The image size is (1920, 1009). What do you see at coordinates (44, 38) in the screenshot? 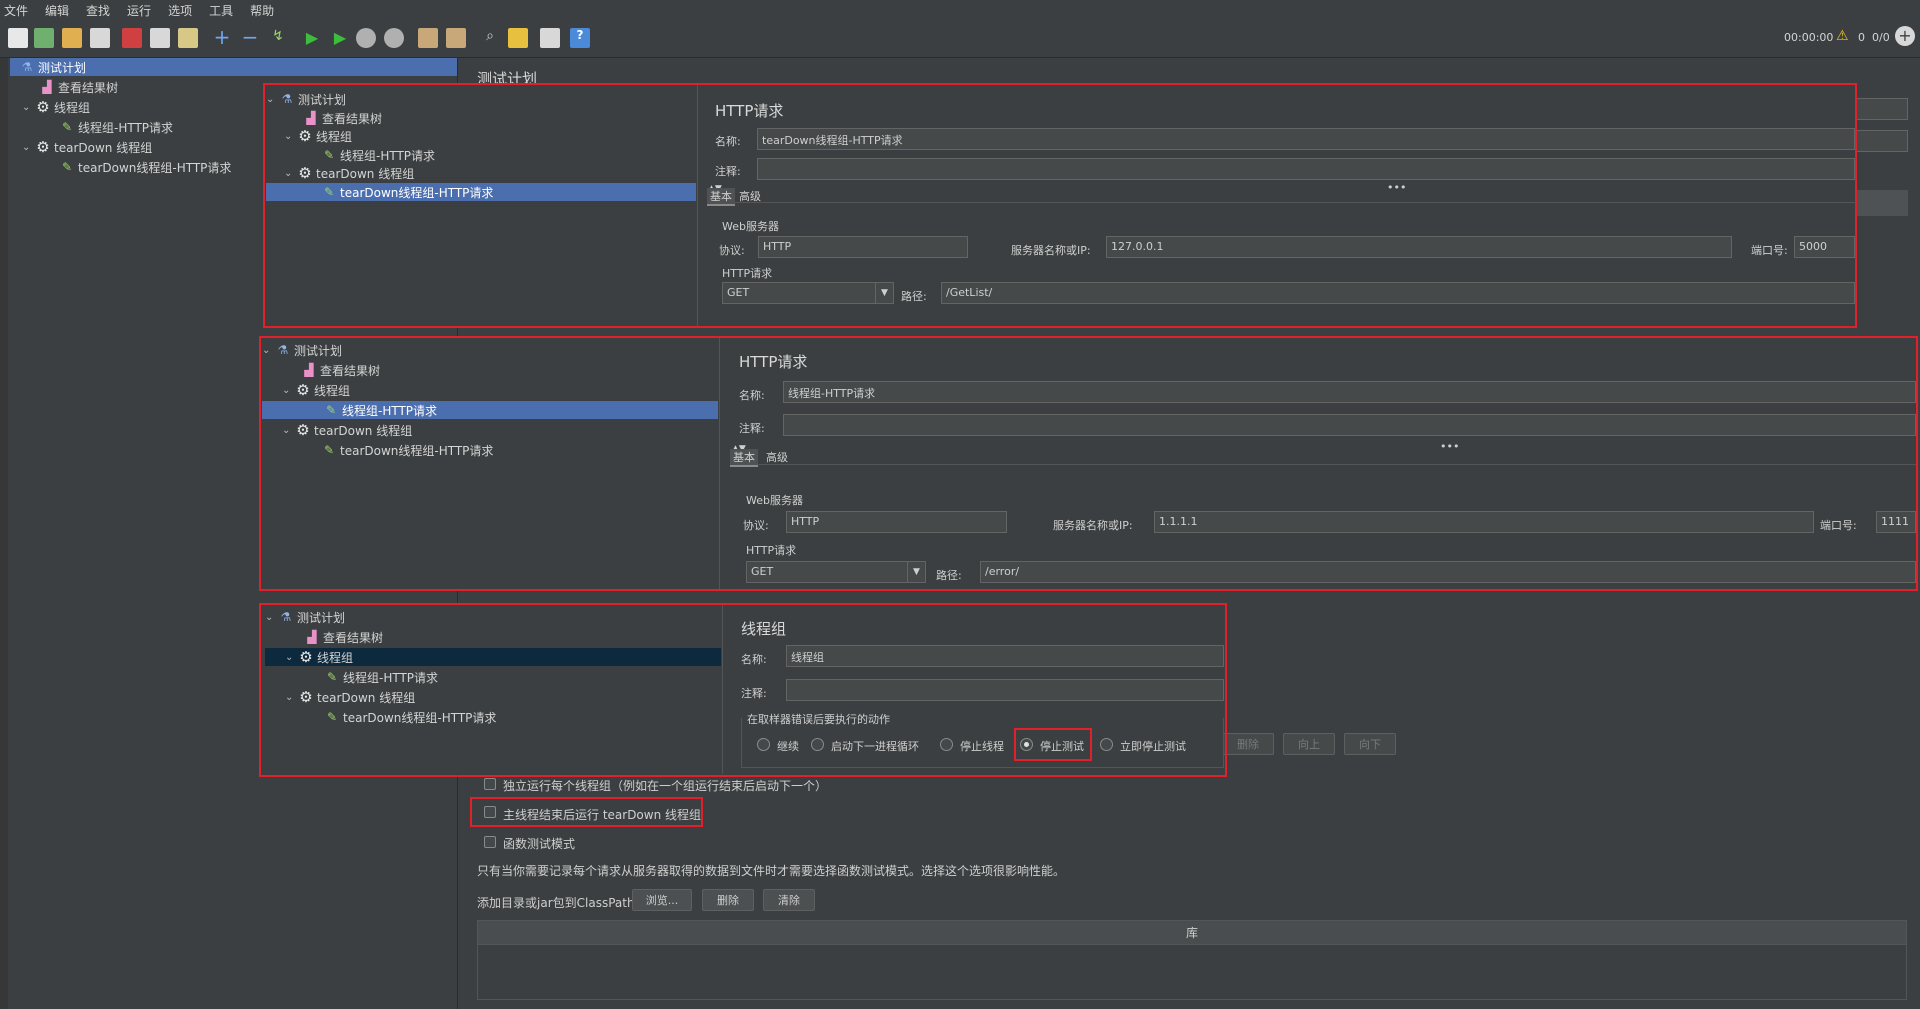
I see `templates-icon` at bounding box center [44, 38].